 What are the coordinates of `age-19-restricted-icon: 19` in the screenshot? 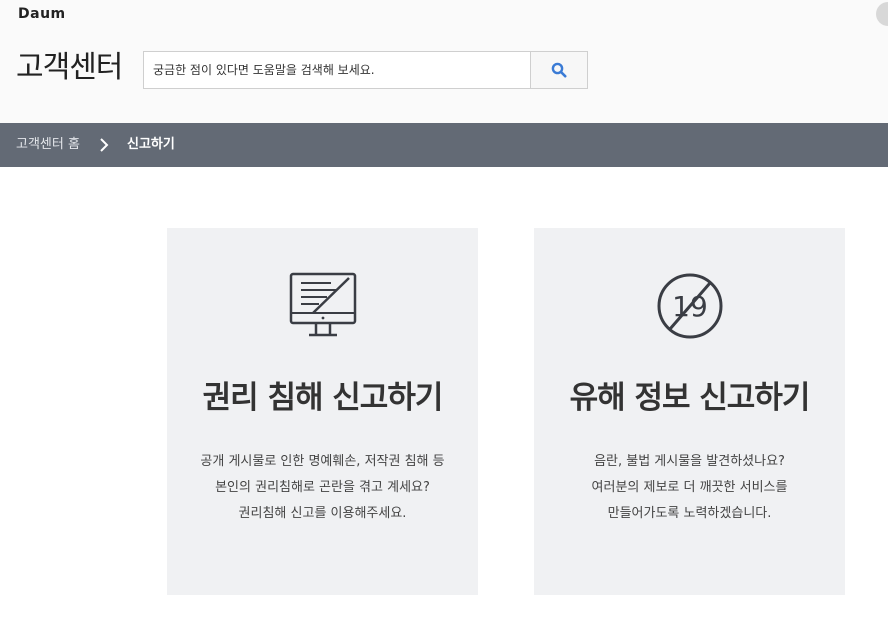 It's located at (690, 306).